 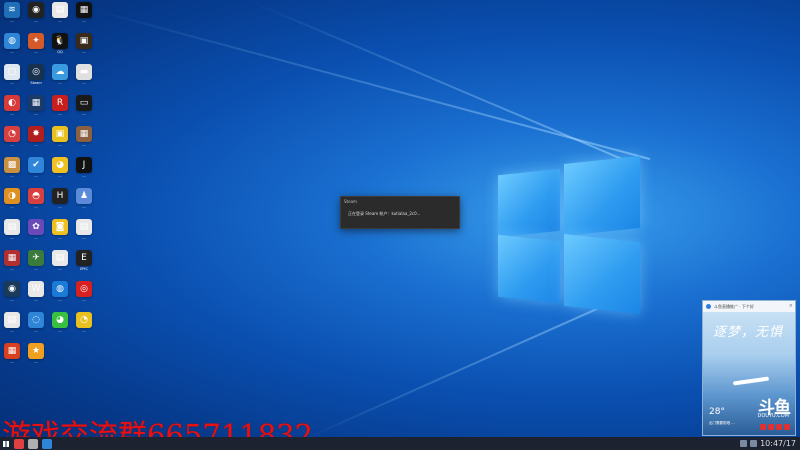 I want to click on pinned-apps, so click(x=33, y=443).